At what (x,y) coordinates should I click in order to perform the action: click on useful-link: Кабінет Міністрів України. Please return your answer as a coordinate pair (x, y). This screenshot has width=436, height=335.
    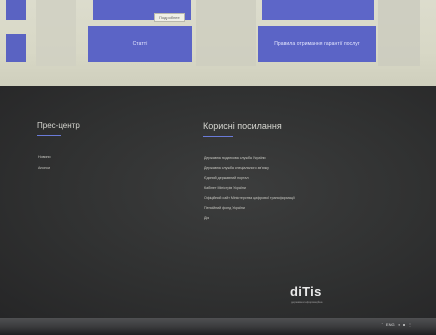
    Looking at the image, I should click on (249, 188).